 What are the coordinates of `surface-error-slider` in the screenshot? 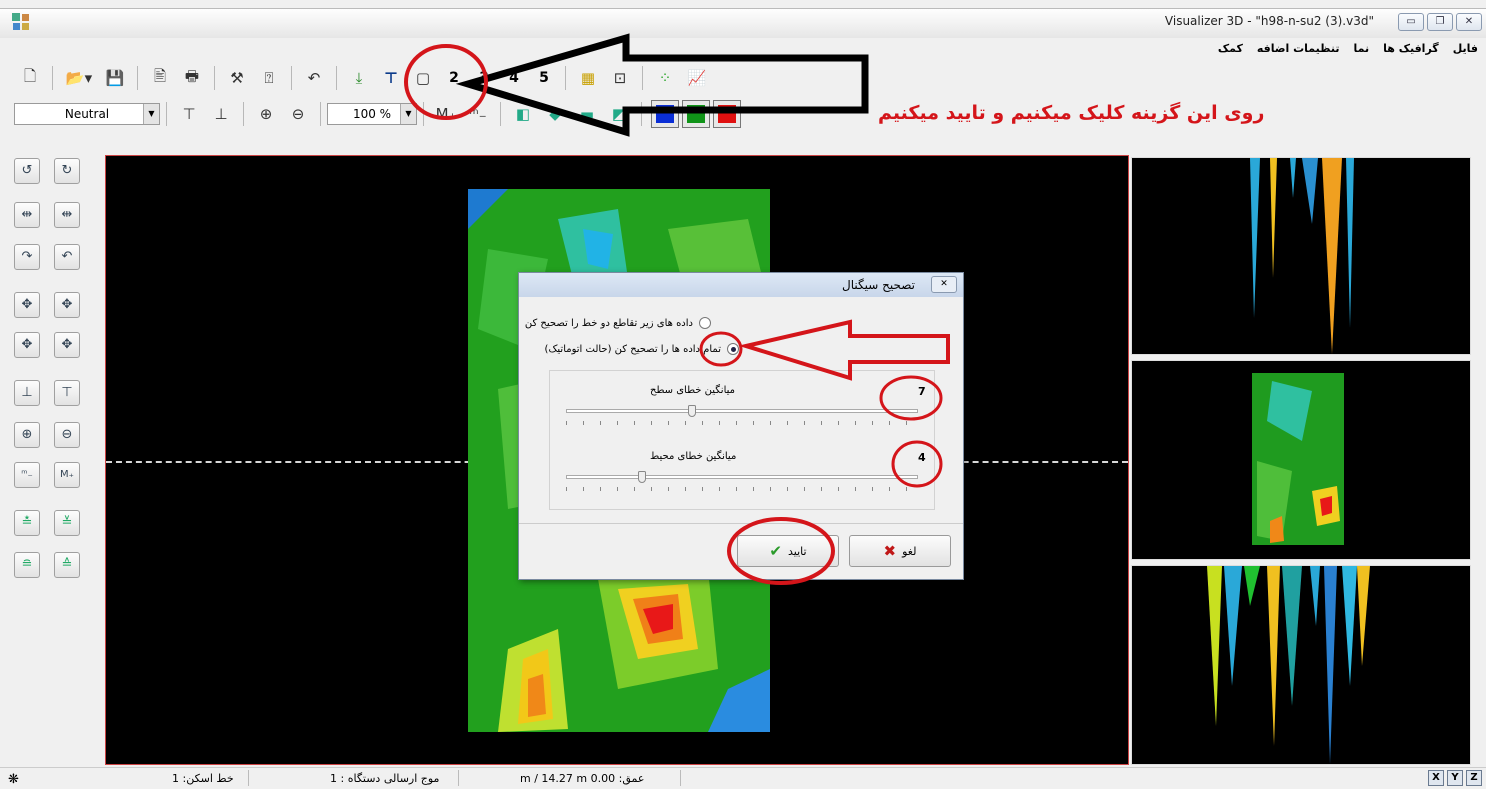 It's located at (742, 411).